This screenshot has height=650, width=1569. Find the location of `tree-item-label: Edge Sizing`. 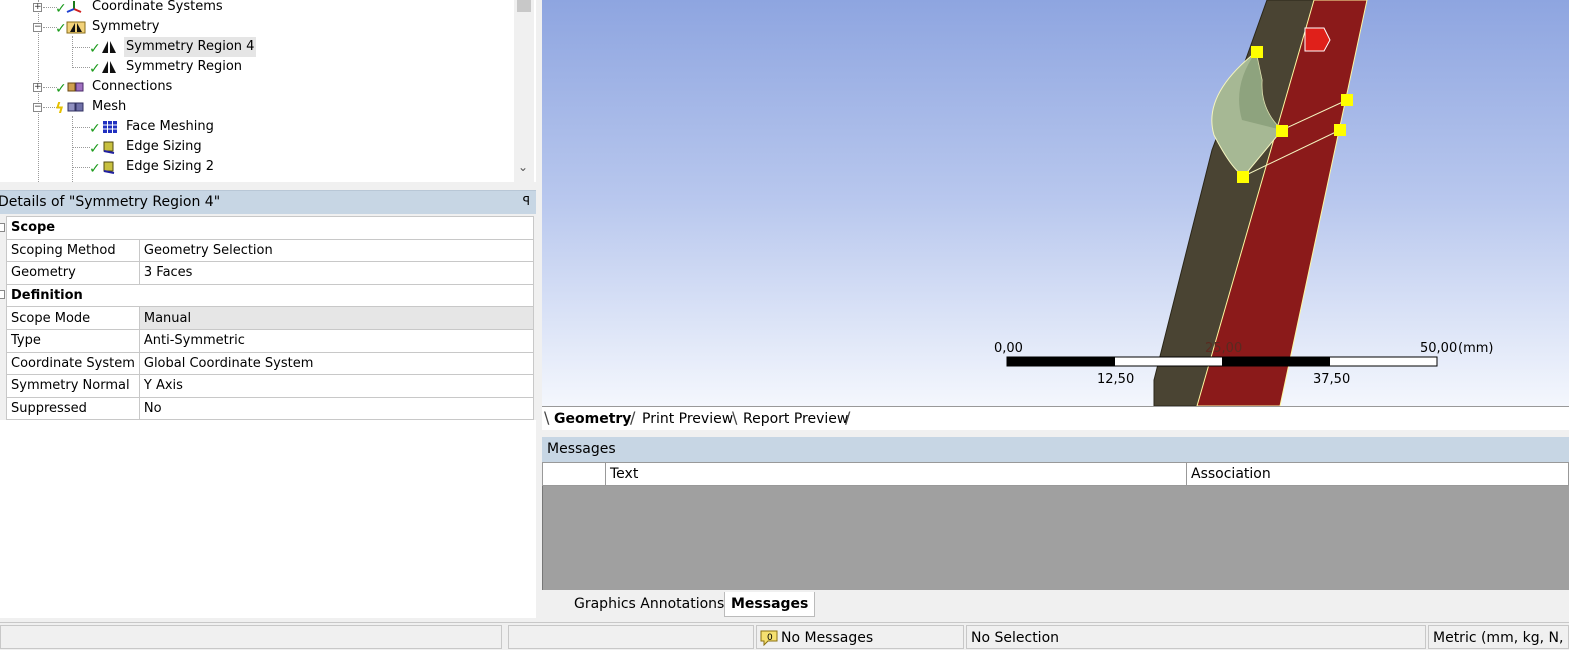

tree-item-label: Edge Sizing is located at coordinates (164, 146).